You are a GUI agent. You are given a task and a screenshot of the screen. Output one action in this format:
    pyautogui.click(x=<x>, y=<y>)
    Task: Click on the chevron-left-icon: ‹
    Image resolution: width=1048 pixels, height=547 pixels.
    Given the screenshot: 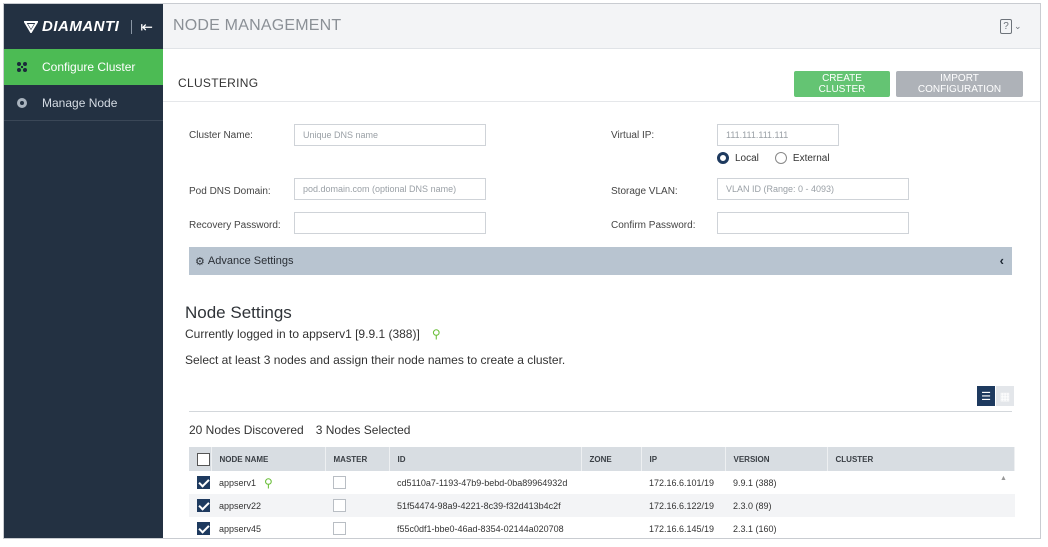 What is the action you would take?
    pyautogui.click(x=1002, y=260)
    